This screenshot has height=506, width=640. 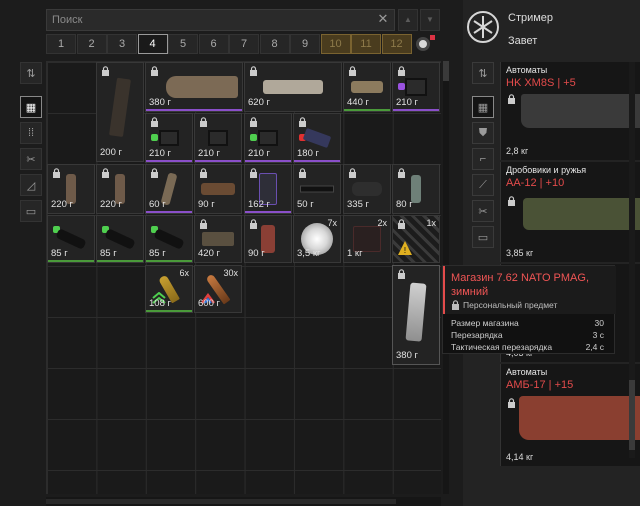 I want to click on stash-item: 80 г, so click(x=416, y=189).